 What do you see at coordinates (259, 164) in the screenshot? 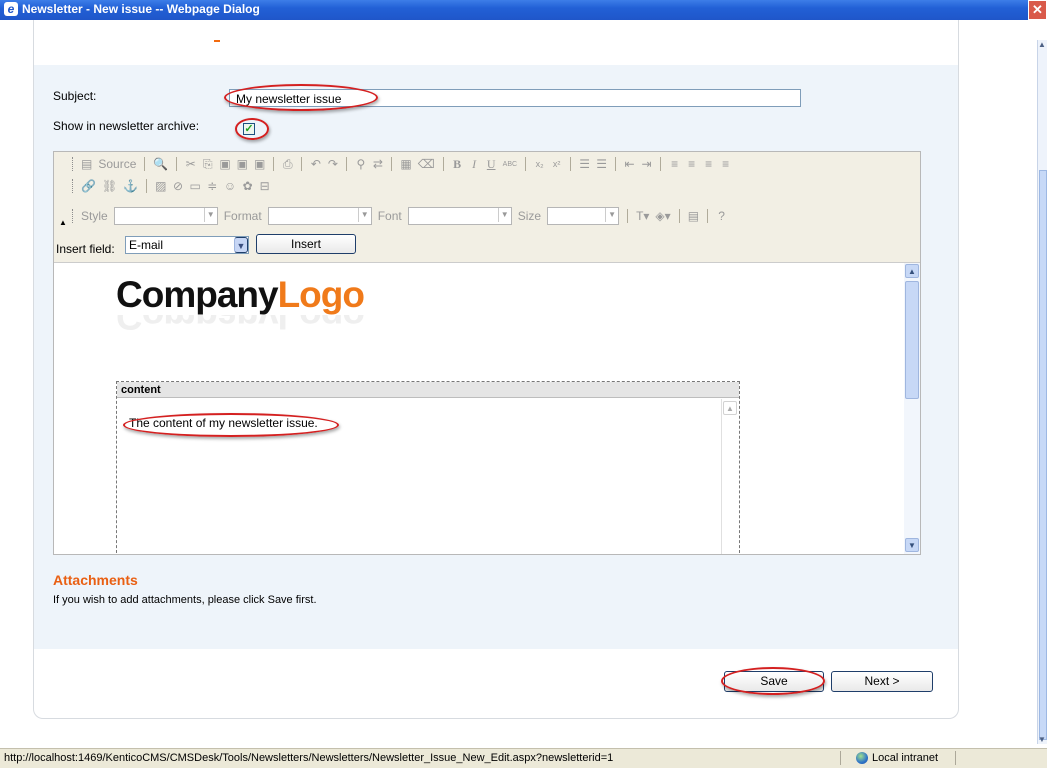
I see `paste-word-icon: ▣` at bounding box center [259, 164].